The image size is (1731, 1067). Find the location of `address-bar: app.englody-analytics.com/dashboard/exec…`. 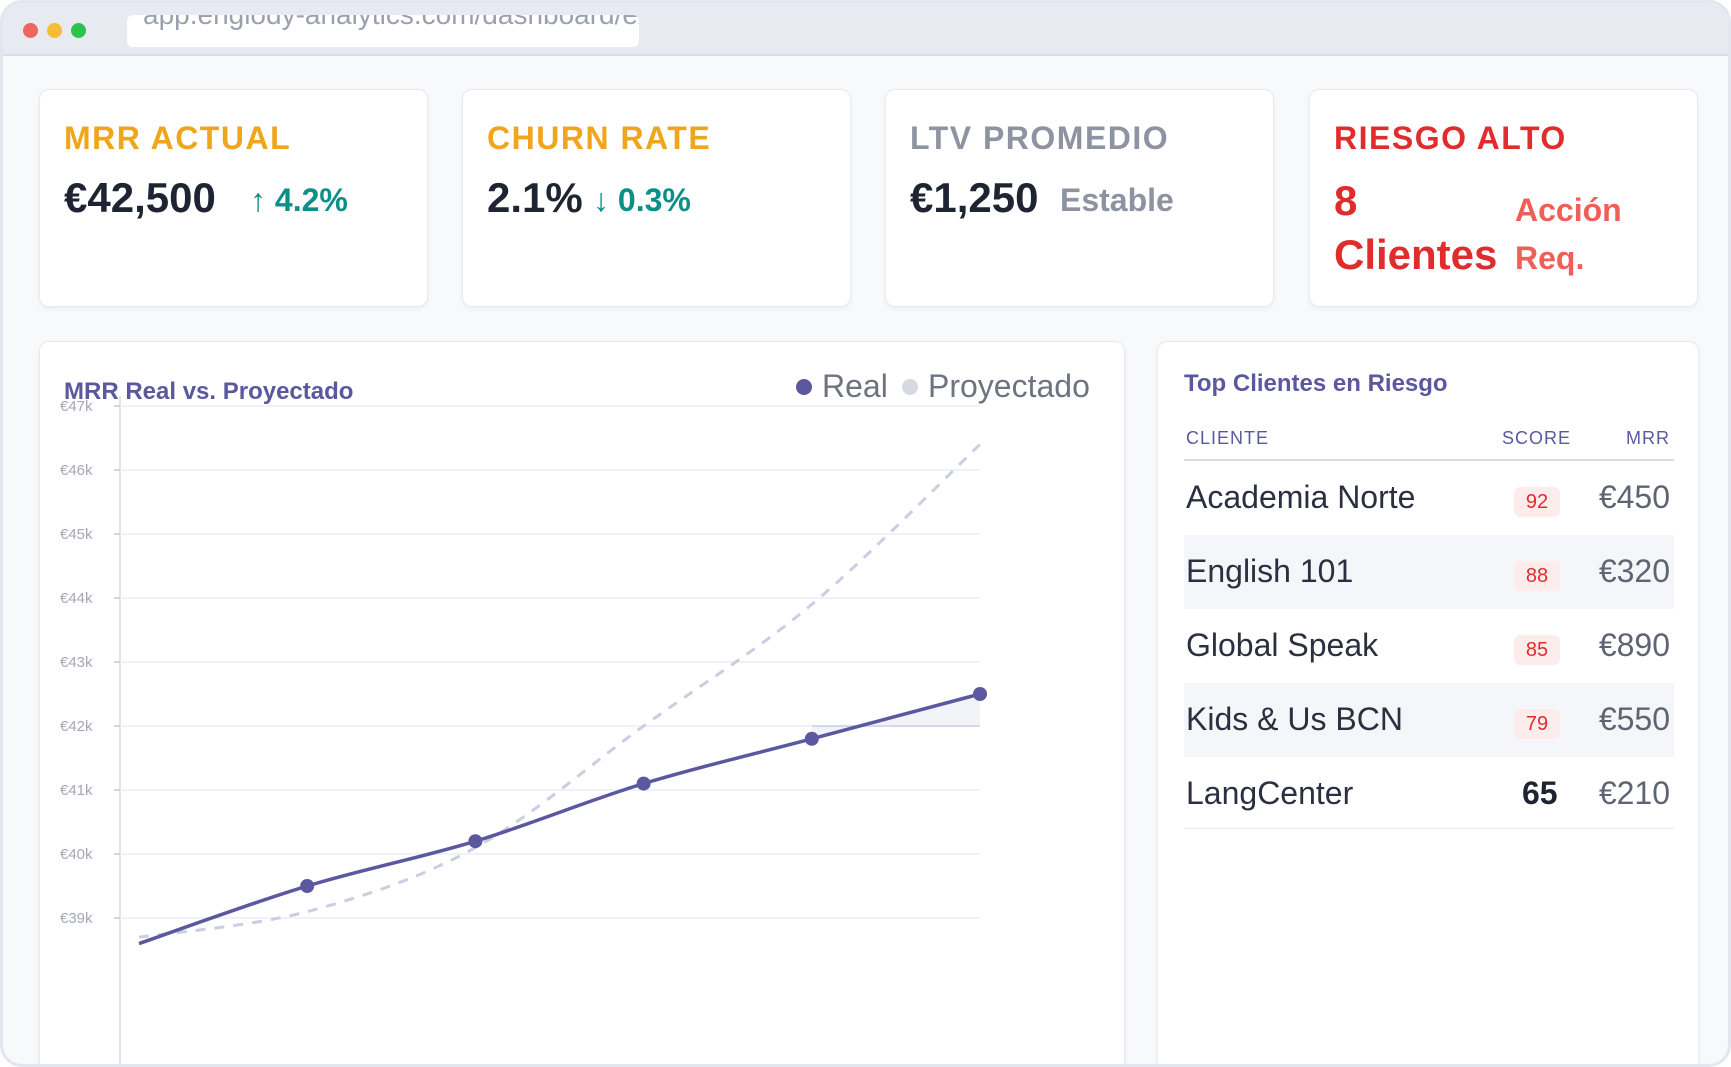

address-bar: app.englody-analytics.com/dashboard/exec… is located at coordinates (383, 31).